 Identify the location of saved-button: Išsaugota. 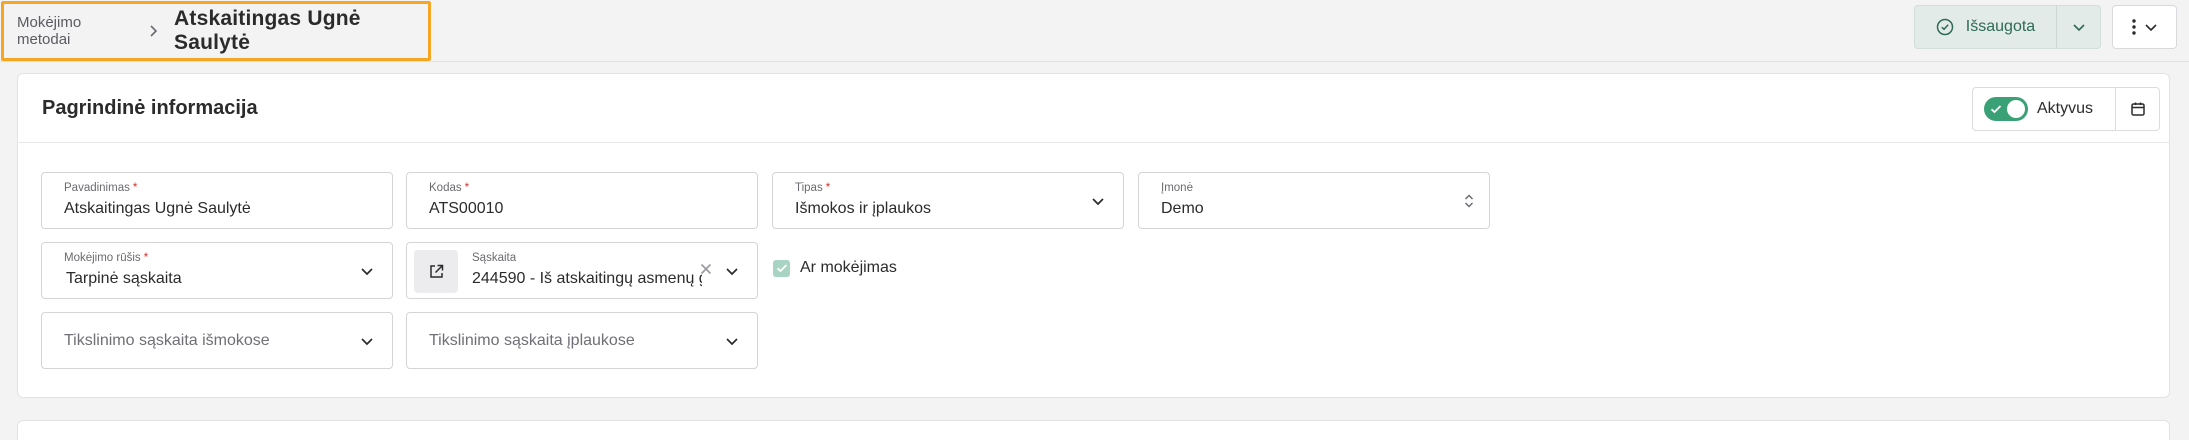
(1985, 27).